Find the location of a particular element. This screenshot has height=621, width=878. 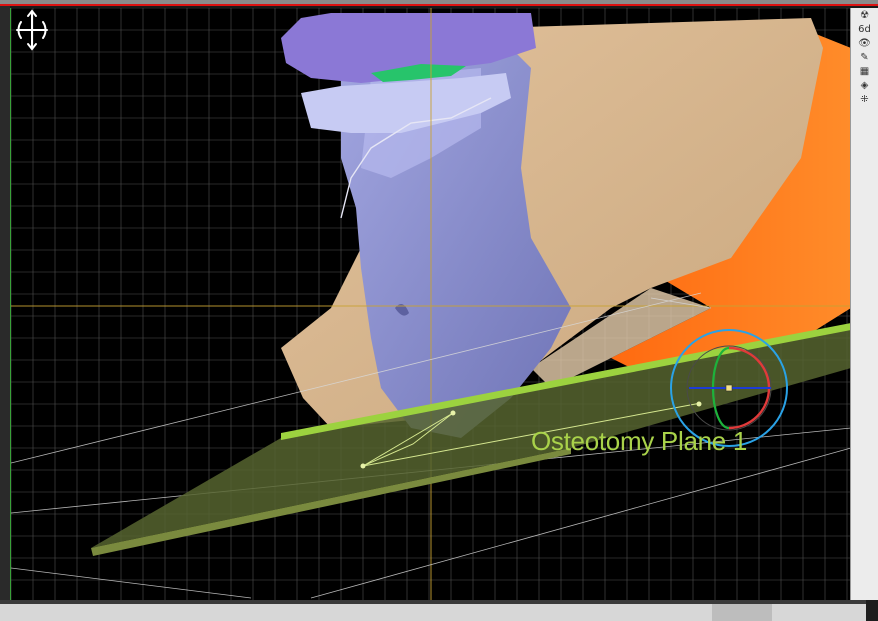

status-bar is located at coordinates (439, 610).